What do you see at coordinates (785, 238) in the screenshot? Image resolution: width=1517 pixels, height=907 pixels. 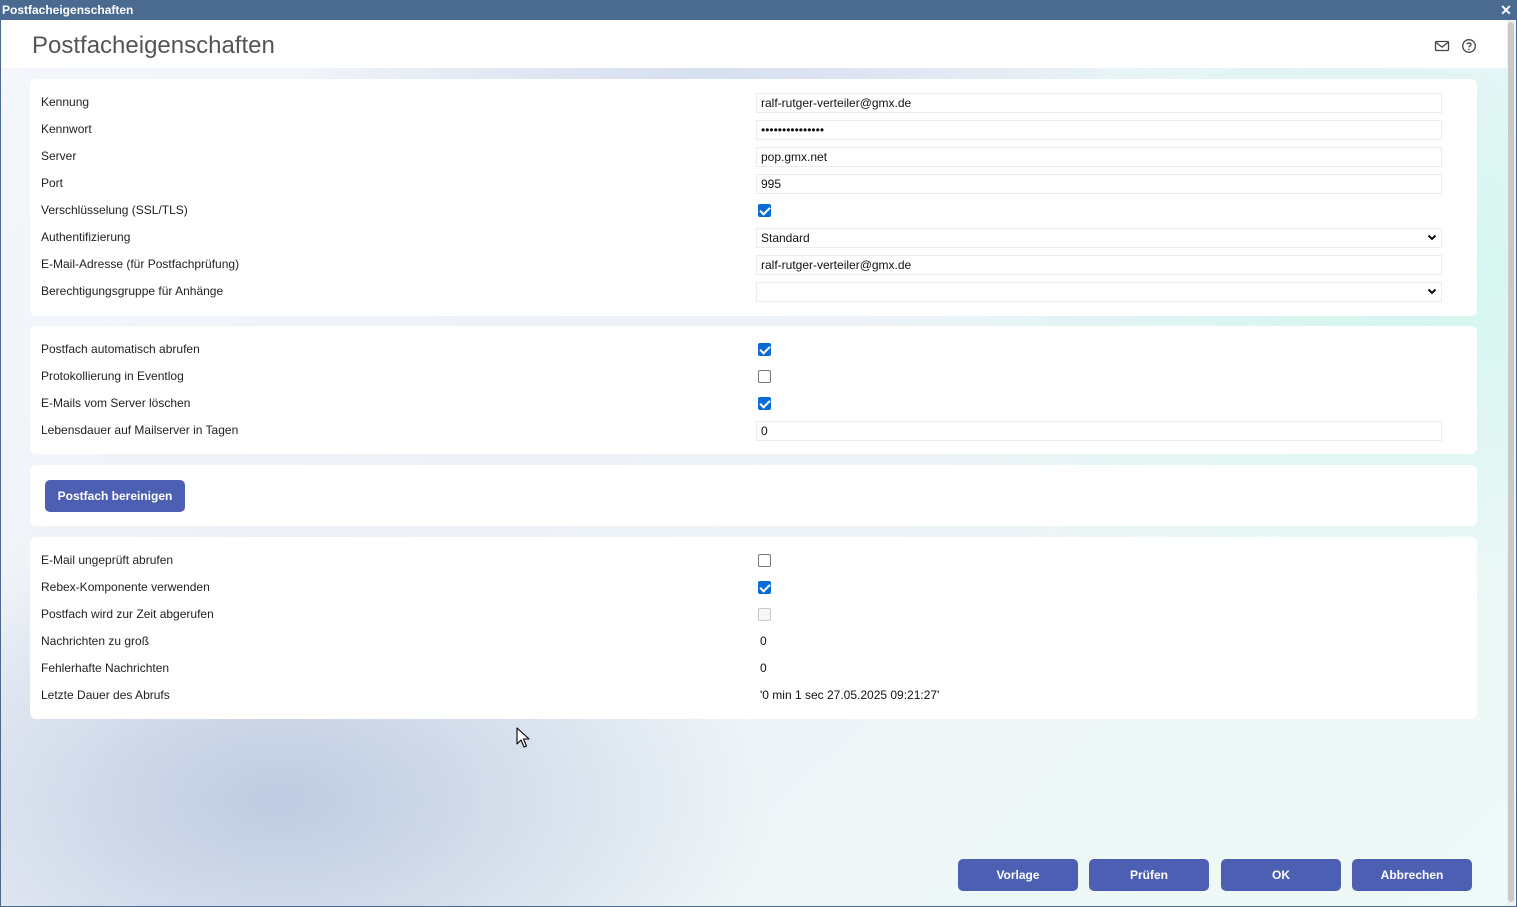 I see `auth-select-value: Standard` at bounding box center [785, 238].